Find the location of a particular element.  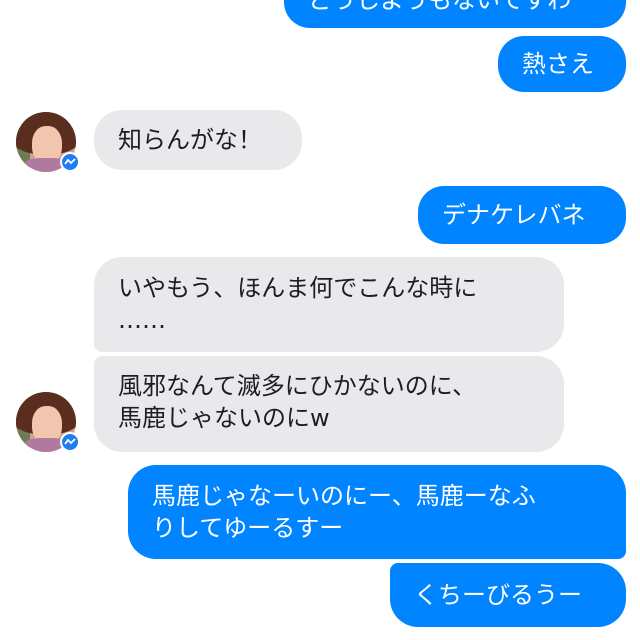

incoming-message: 知らんがな！ is located at coordinates (198, 140).